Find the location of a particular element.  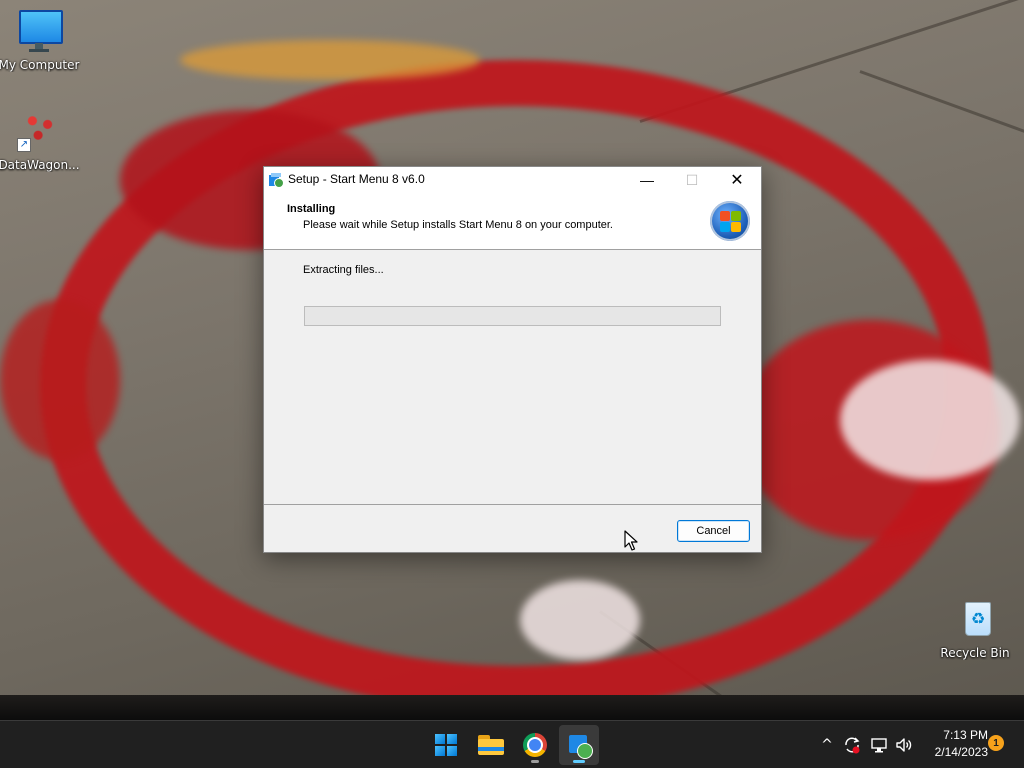

setup-icon is located at coordinates (580, 746).